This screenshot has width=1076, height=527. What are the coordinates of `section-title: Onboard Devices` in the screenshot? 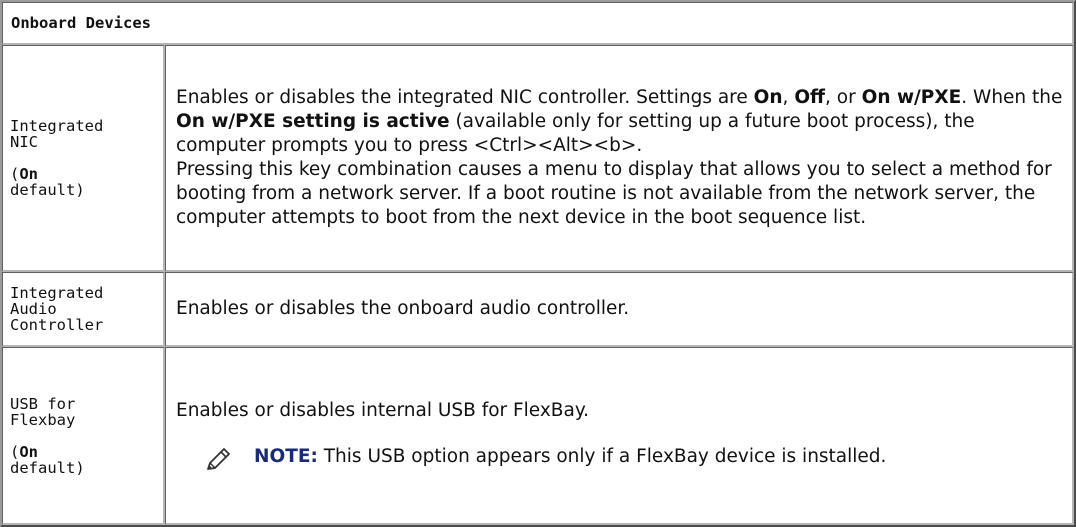 It's located at (538, 23).